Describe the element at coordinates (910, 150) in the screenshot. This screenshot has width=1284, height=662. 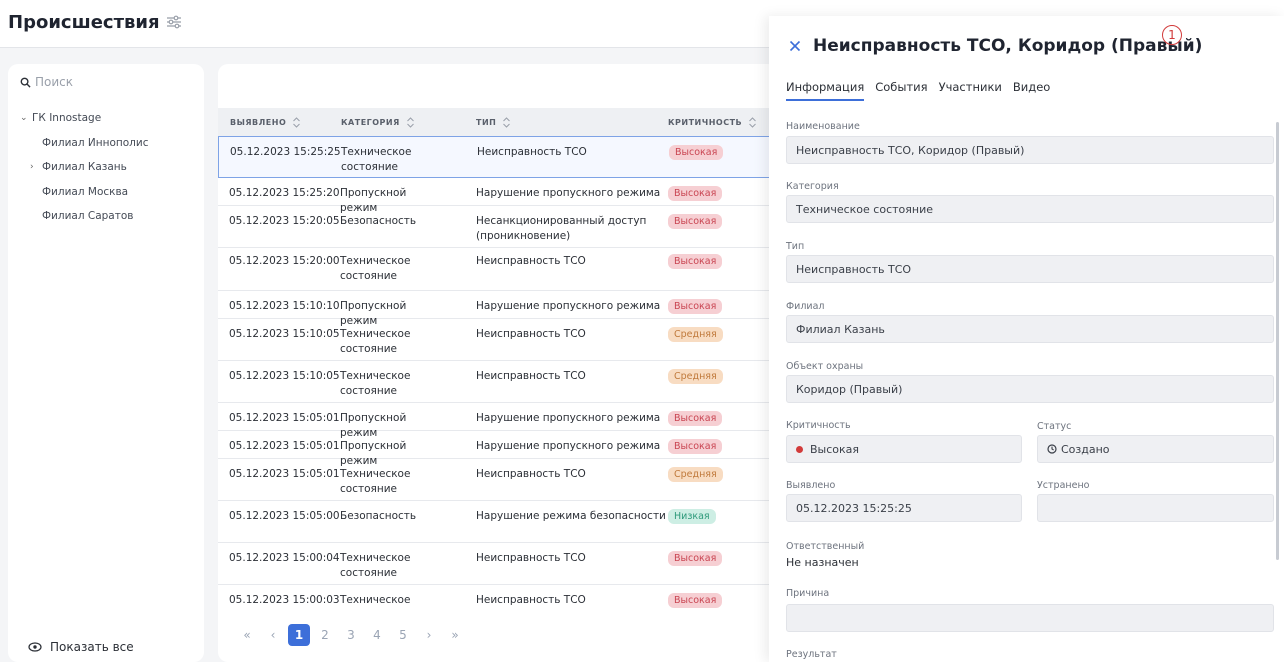
I see `name-value: Неисправность ТСО, Коридор (Правый)` at that location.